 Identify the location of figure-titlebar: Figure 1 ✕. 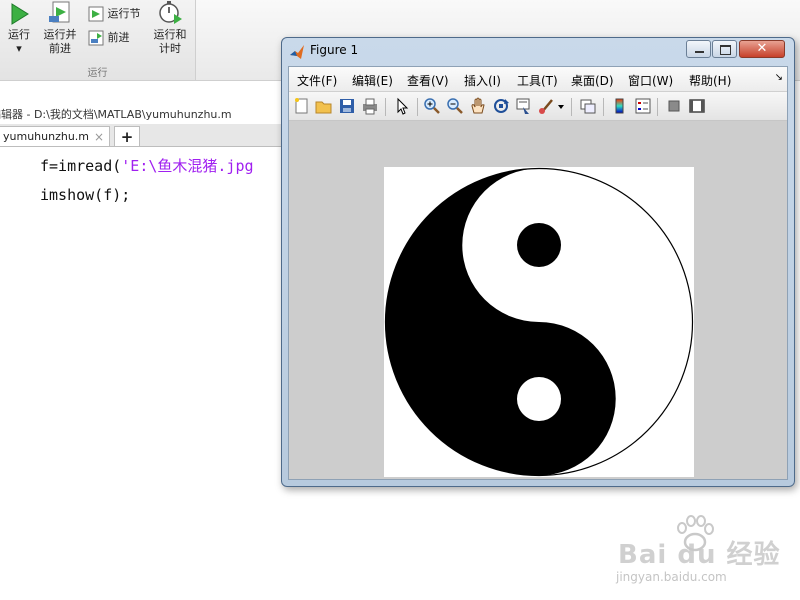
(538, 51).